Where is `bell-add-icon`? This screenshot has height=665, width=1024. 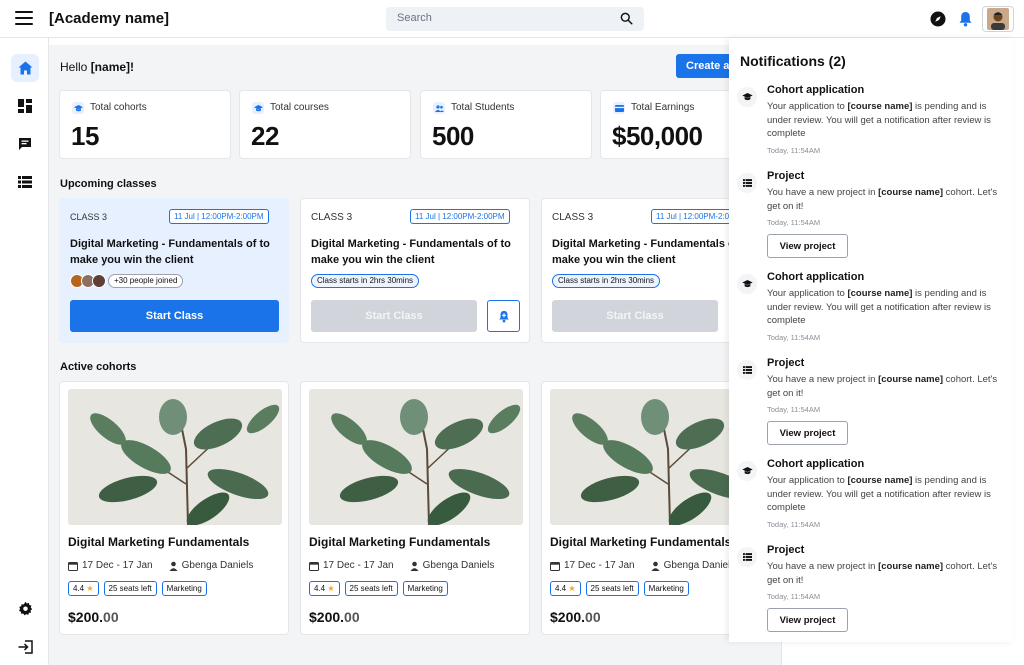
bell-add-icon is located at coordinates (503, 316).